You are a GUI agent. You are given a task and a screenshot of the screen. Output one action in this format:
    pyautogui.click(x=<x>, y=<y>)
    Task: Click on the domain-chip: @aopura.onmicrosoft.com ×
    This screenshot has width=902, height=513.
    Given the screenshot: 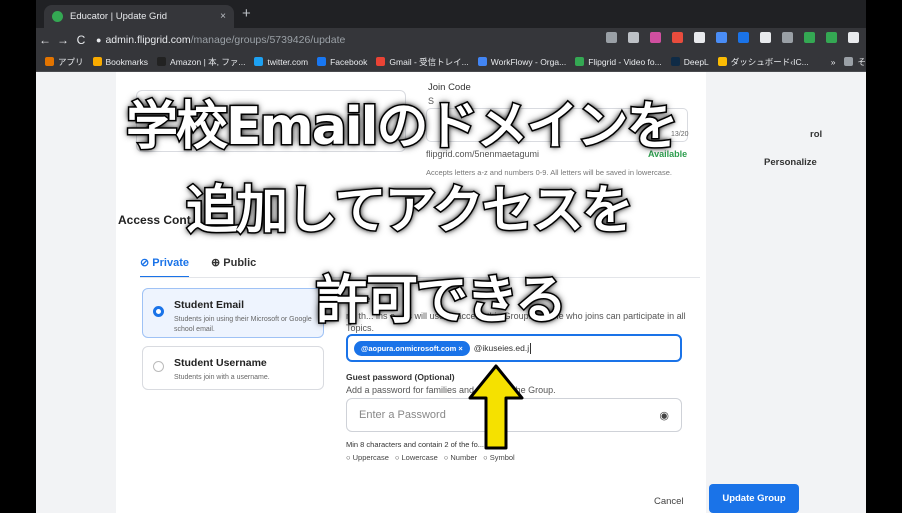 What is the action you would take?
    pyautogui.click(x=412, y=348)
    